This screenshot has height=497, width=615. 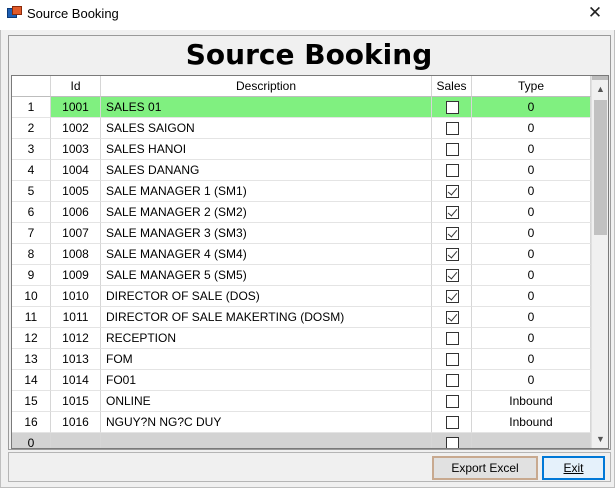 What do you see at coordinates (266, 380) in the screenshot?
I see `cell-description: FO01` at bounding box center [266, 380].